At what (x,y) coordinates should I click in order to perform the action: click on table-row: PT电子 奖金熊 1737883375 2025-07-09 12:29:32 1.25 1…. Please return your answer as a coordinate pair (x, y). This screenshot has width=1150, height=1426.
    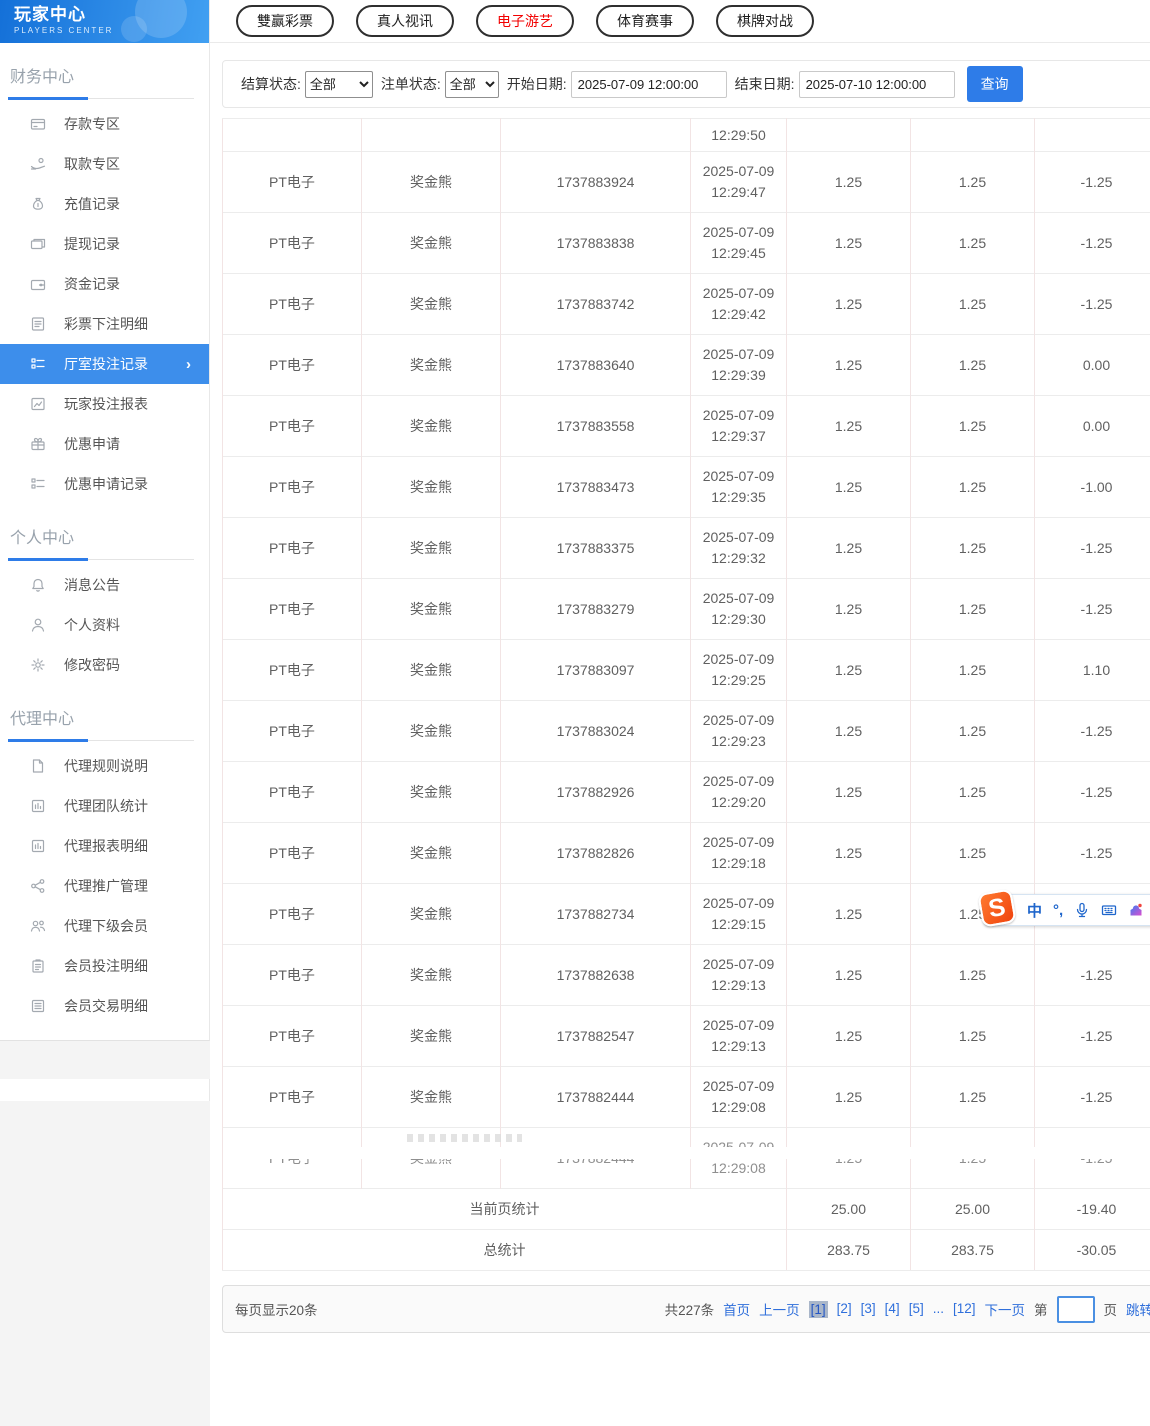
    Looking at the image, I should click on (686, 548).